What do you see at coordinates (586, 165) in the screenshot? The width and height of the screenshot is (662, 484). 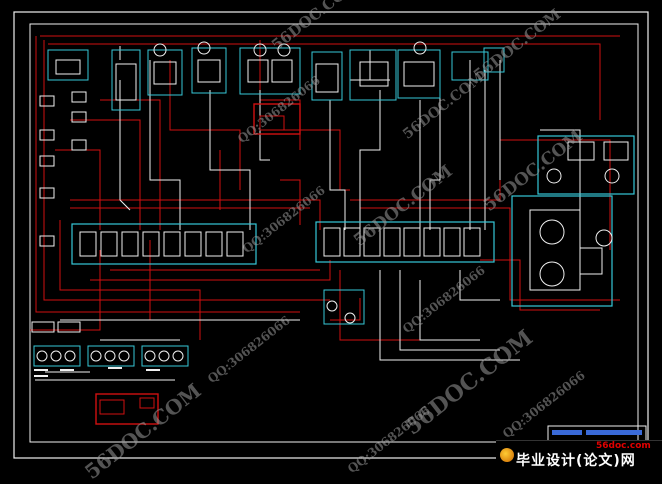 I see `valve-group` at bounding box center [586, 165].